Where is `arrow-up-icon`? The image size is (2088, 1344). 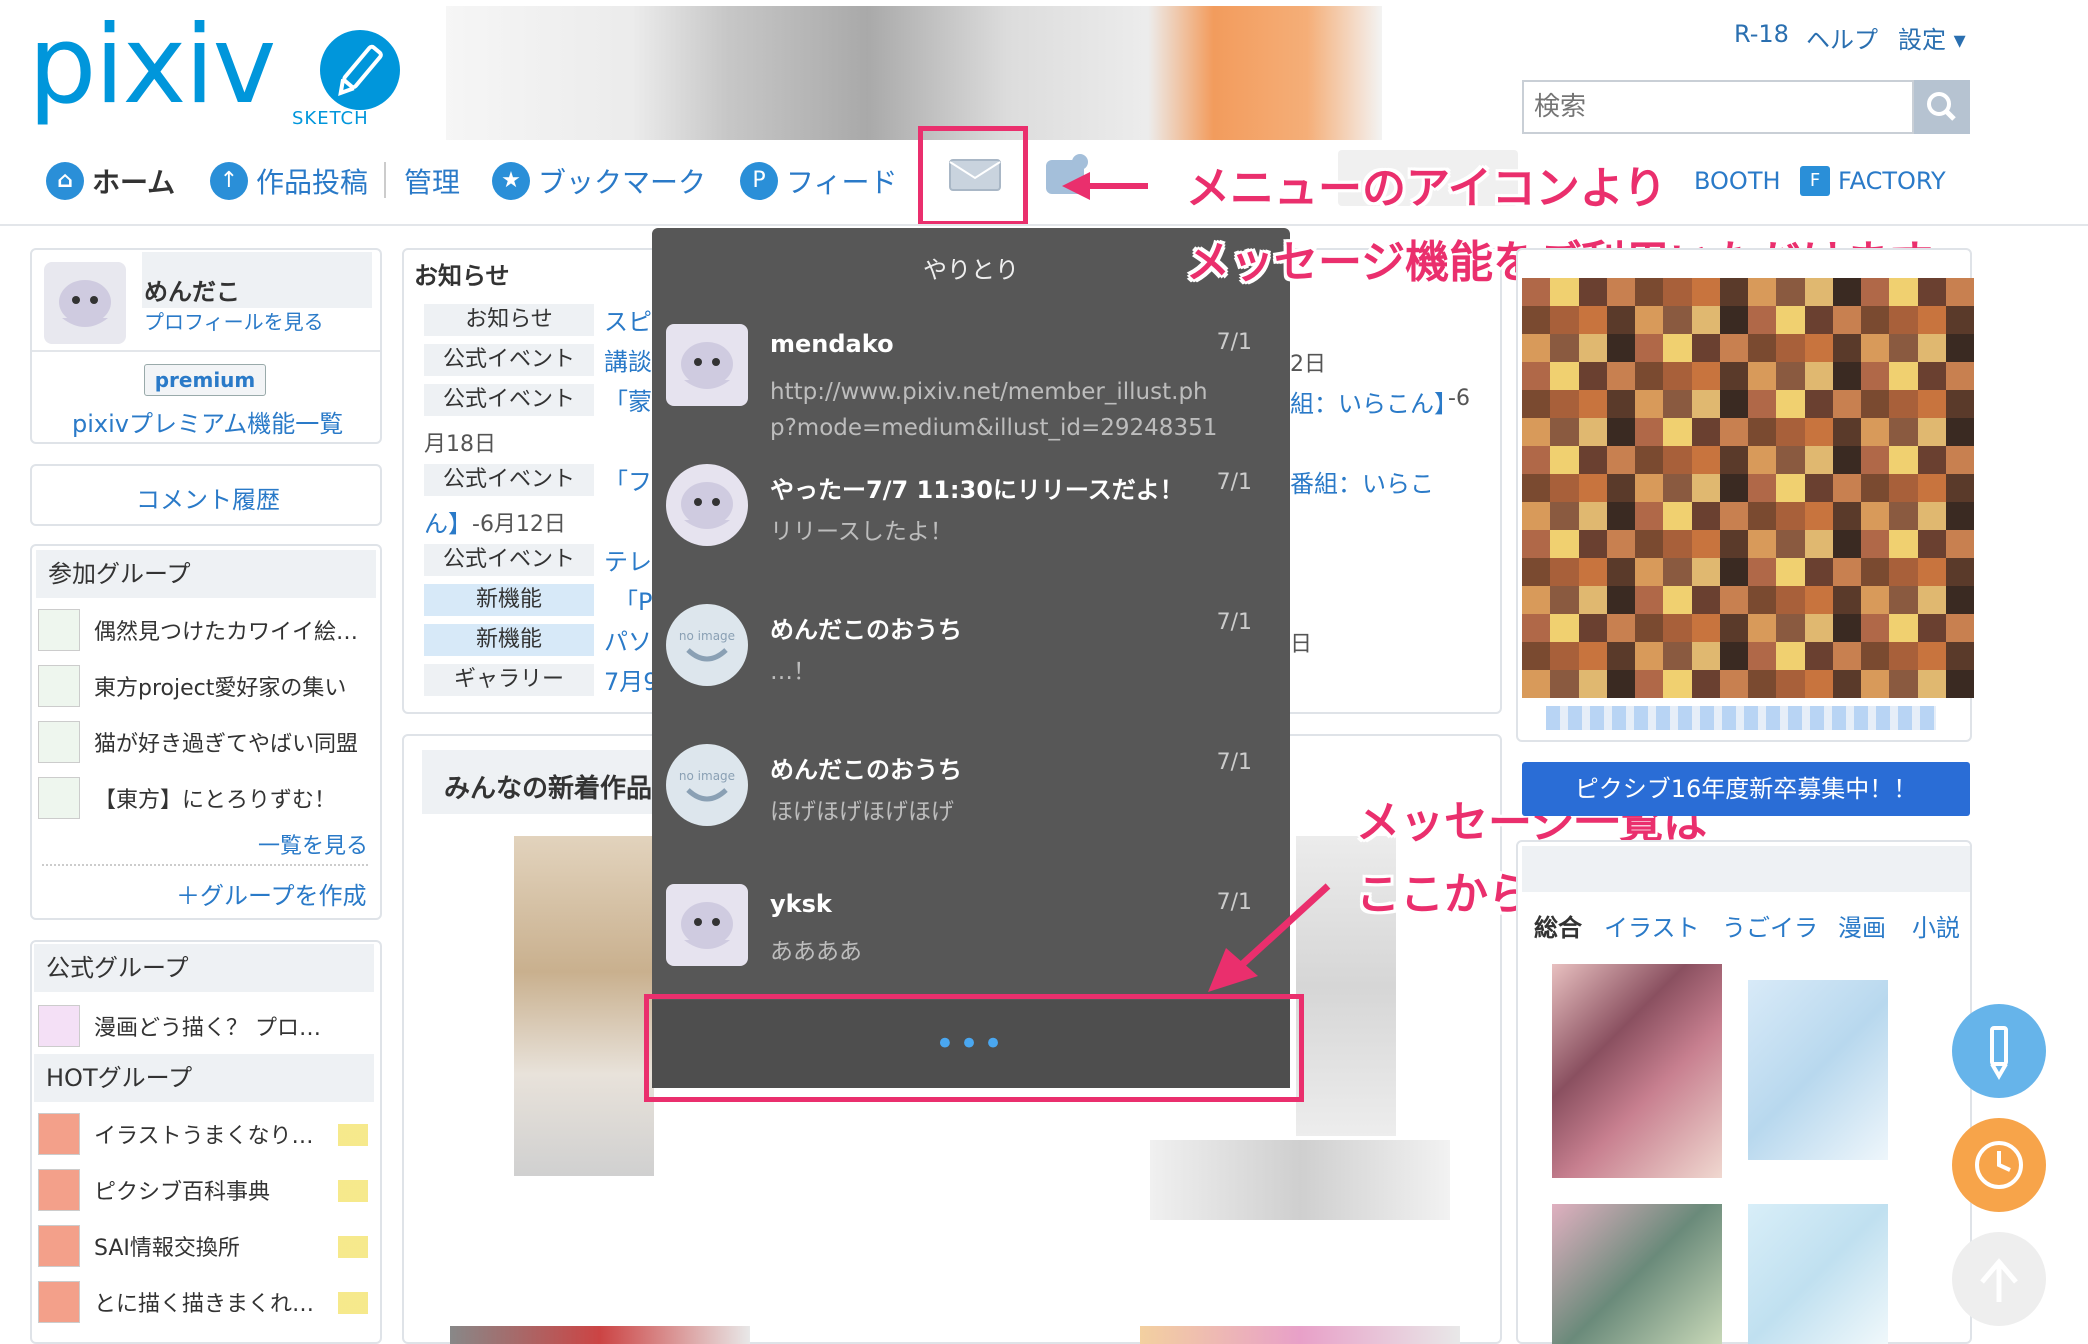
arrow-up-icon is located at coordinates (1999, 1280).